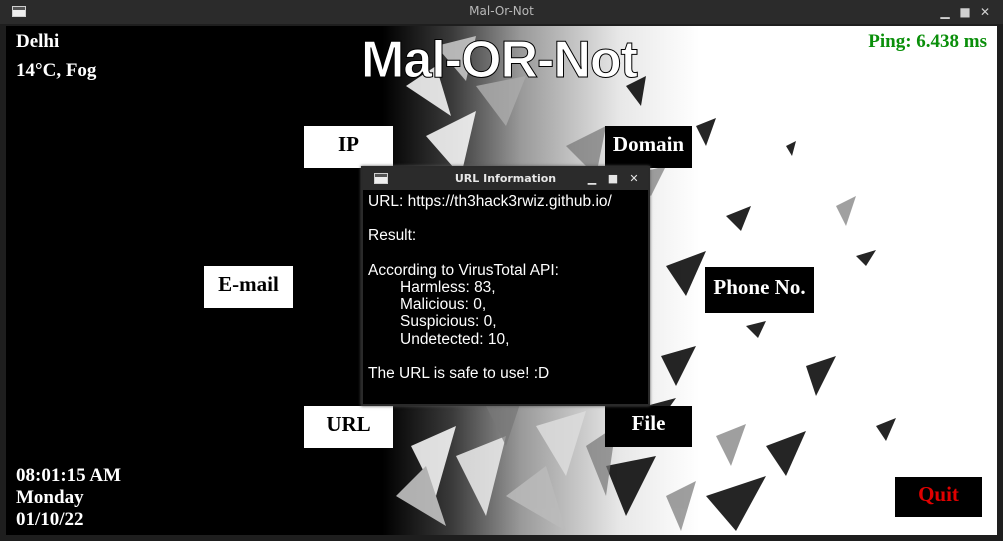 Image resolution: width=1003 pixels, height=541 pixels. Describe the element at coordinates (463, 270) in the screenshot. I see `source-line: According to VirusTotal API:` at that location.